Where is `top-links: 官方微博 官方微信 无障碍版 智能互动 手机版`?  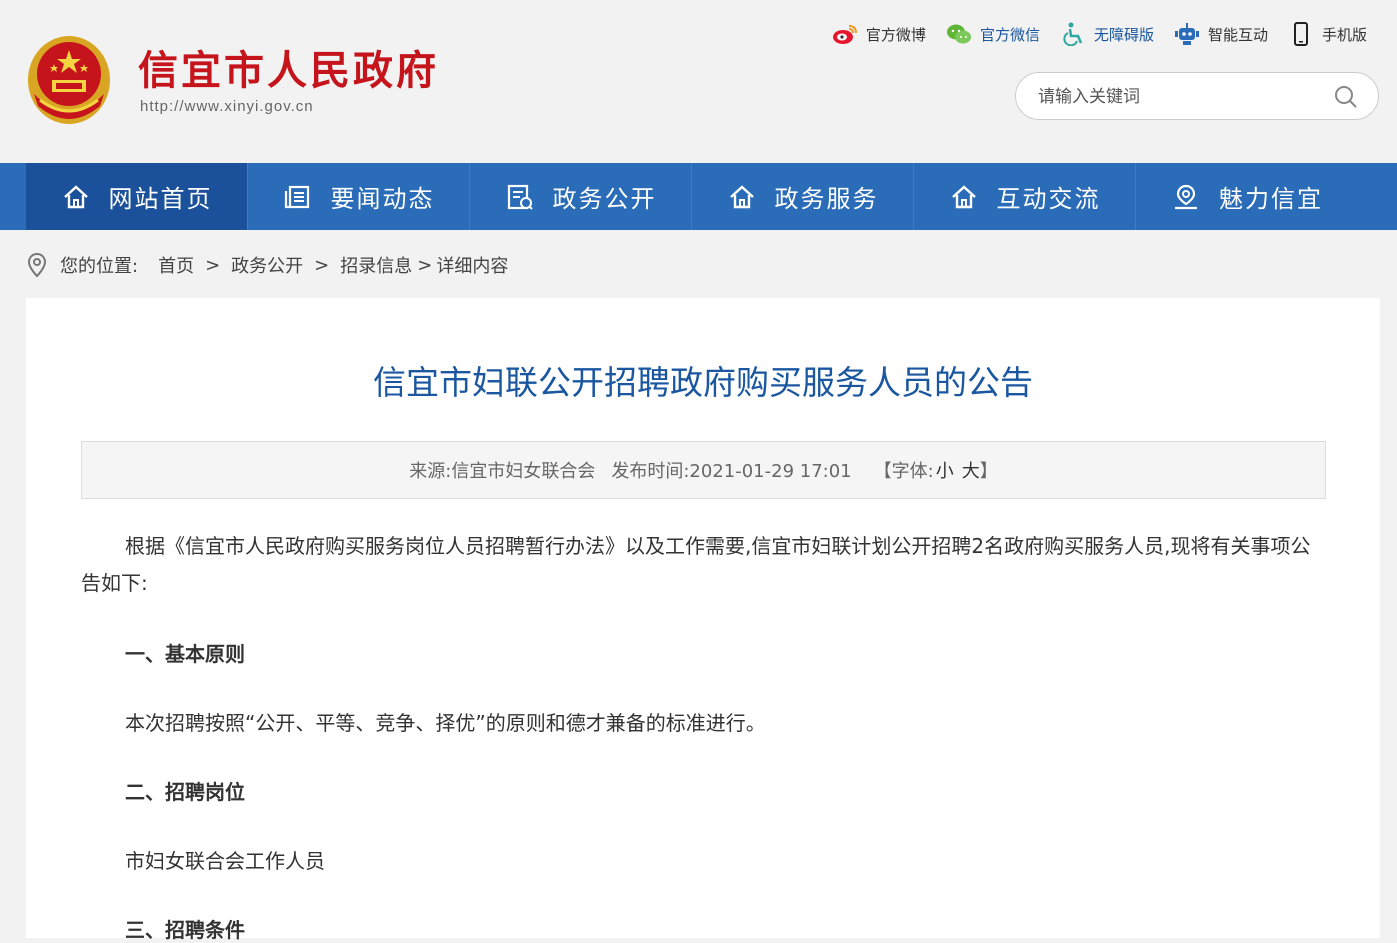 top-links: 官方微博 官方微信 无障碍版 智能互动 手机版 is located at coordinates (1089, 34).